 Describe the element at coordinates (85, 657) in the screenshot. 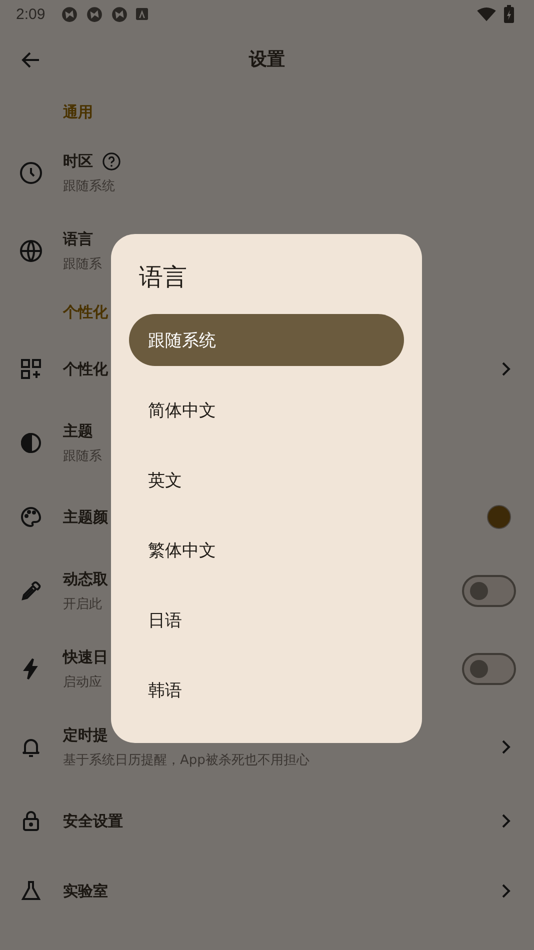

I see `setting-title: 快速日` at that location.